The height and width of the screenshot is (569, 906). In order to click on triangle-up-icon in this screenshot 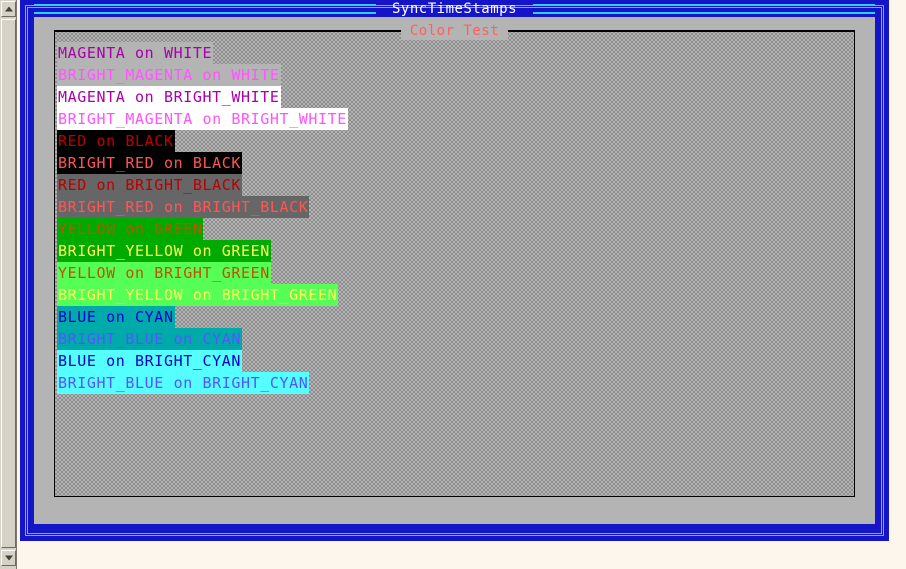, I will do `click(8, 9)`.